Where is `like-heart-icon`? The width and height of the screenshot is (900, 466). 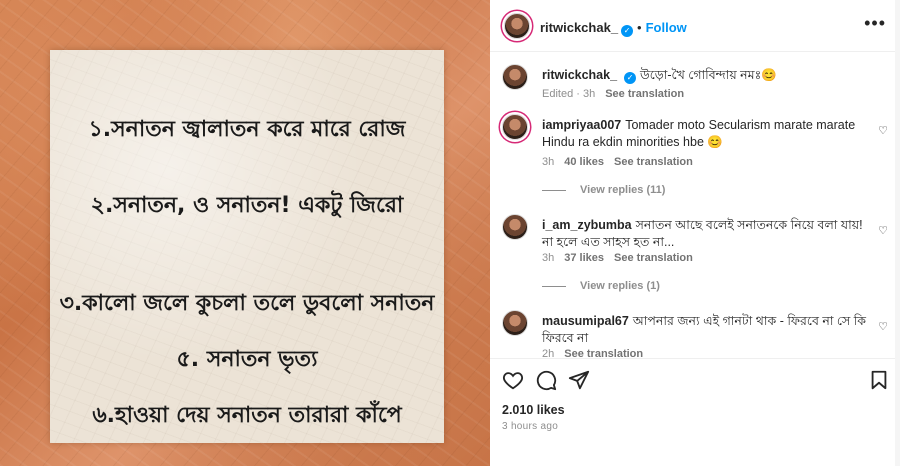 like-heart-icon is located at coordinates (513, 380).